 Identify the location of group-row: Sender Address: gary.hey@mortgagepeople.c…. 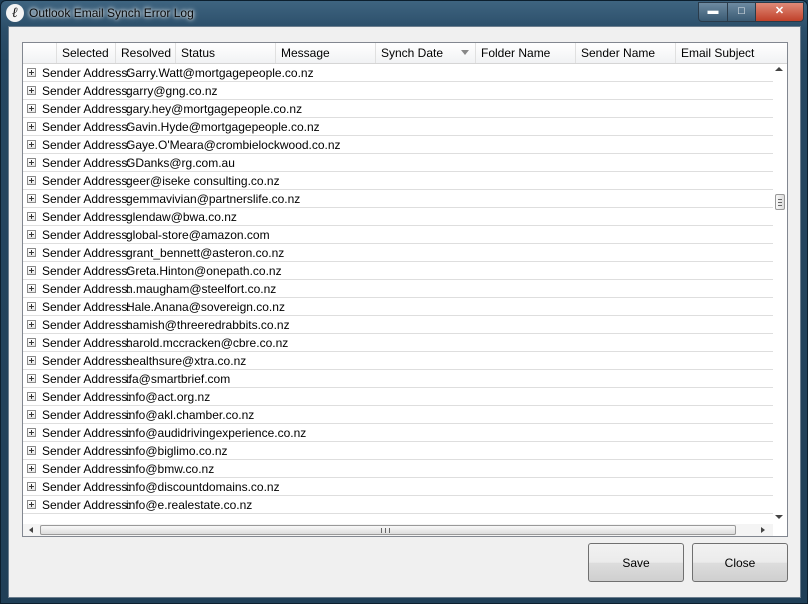
(398, 109).